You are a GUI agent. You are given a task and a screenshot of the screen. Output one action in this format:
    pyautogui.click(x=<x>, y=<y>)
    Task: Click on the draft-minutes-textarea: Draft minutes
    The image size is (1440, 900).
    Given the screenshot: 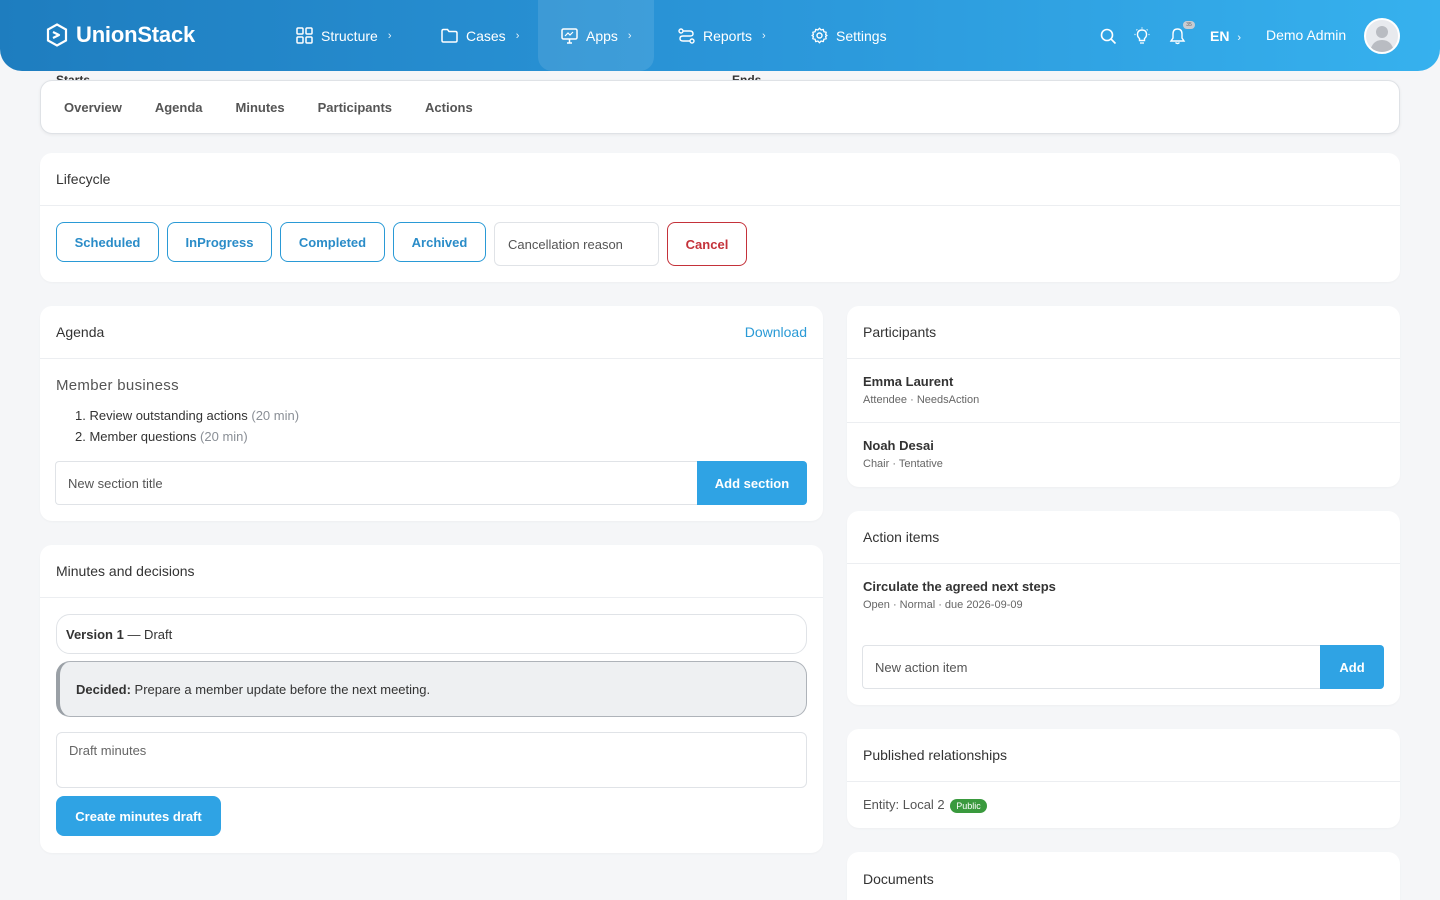 What is the action you would take?
    pyautogui.click(x=431, y=760)
    